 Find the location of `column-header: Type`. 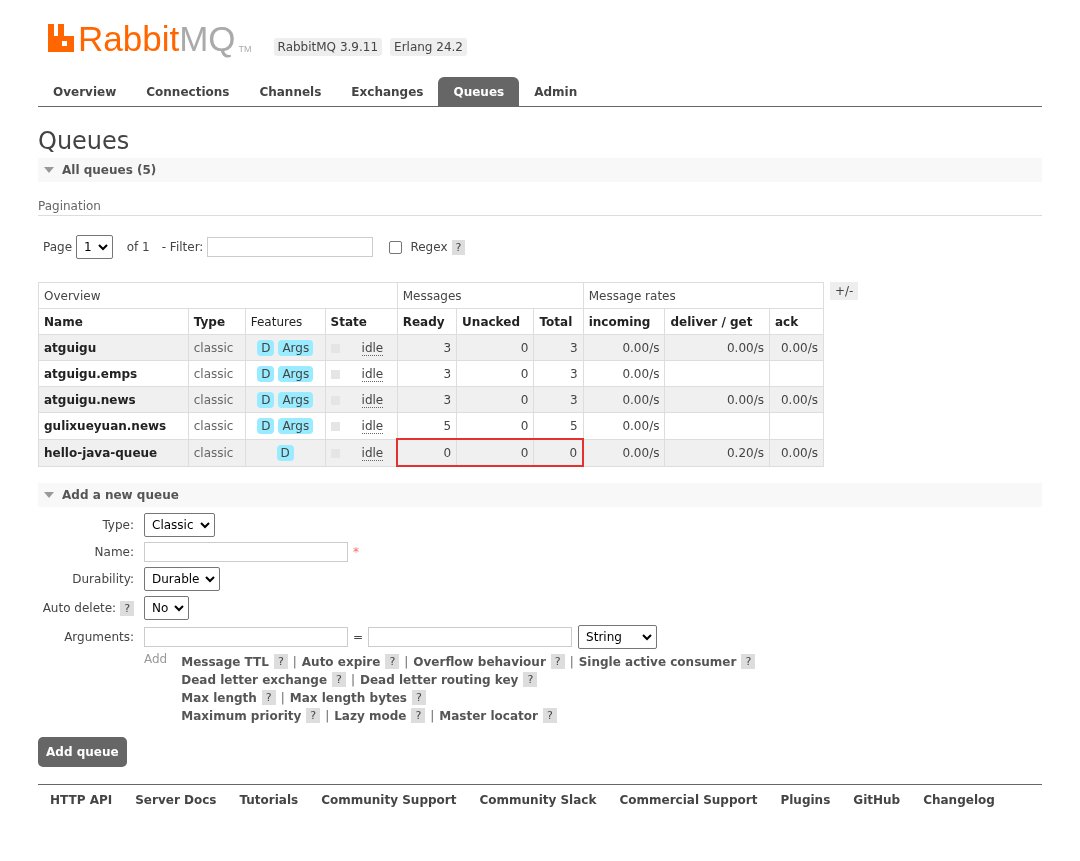

column-header: Type is located at coordinates (217, 321).